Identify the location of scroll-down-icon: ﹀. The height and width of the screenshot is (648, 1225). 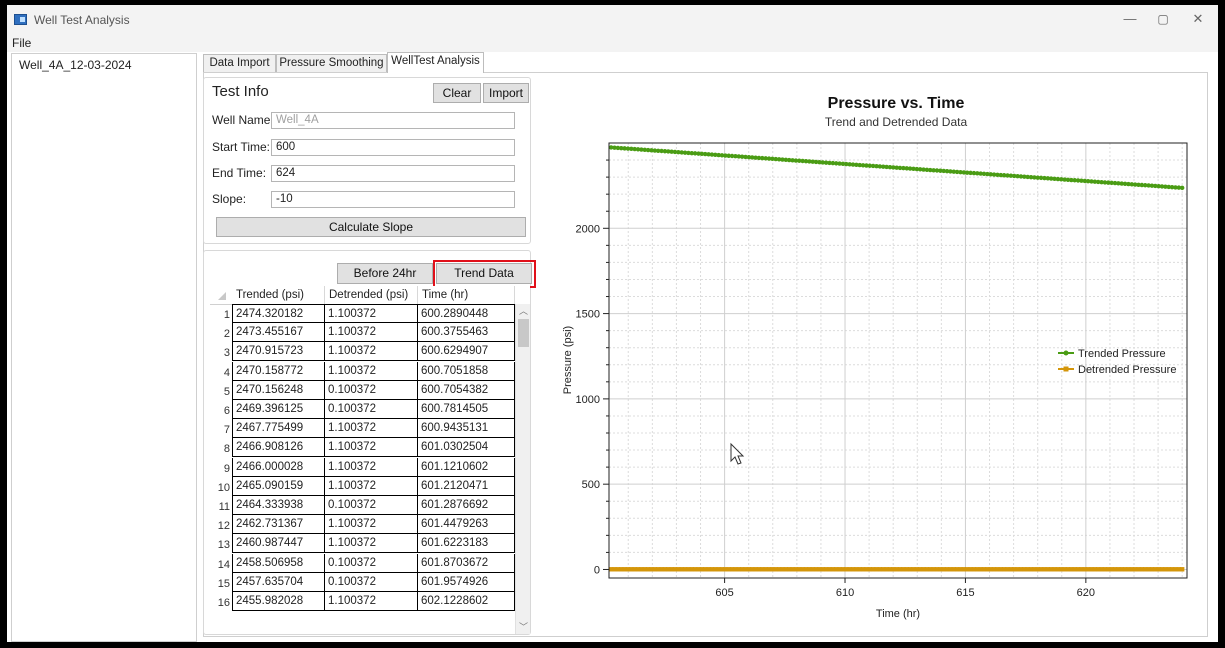
(523, 627).